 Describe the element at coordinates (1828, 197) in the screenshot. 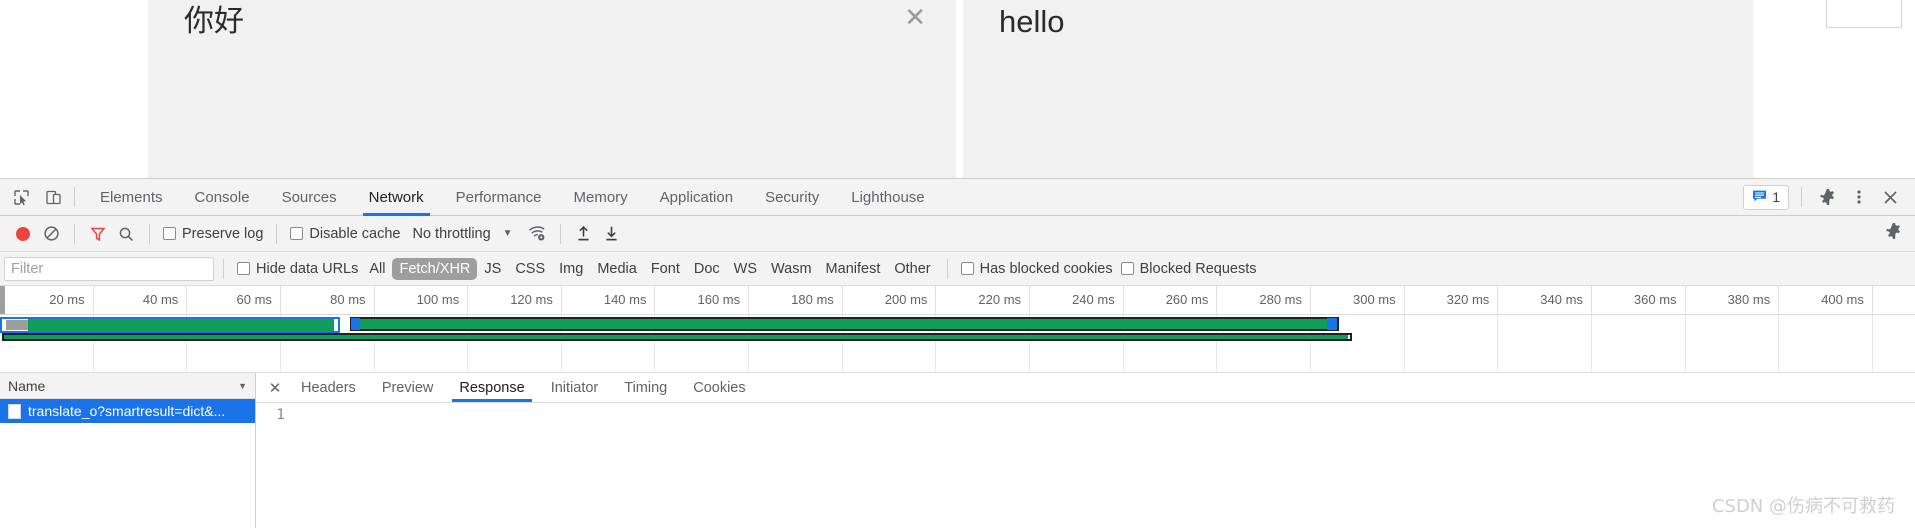

I see `gear-icon` at that location.